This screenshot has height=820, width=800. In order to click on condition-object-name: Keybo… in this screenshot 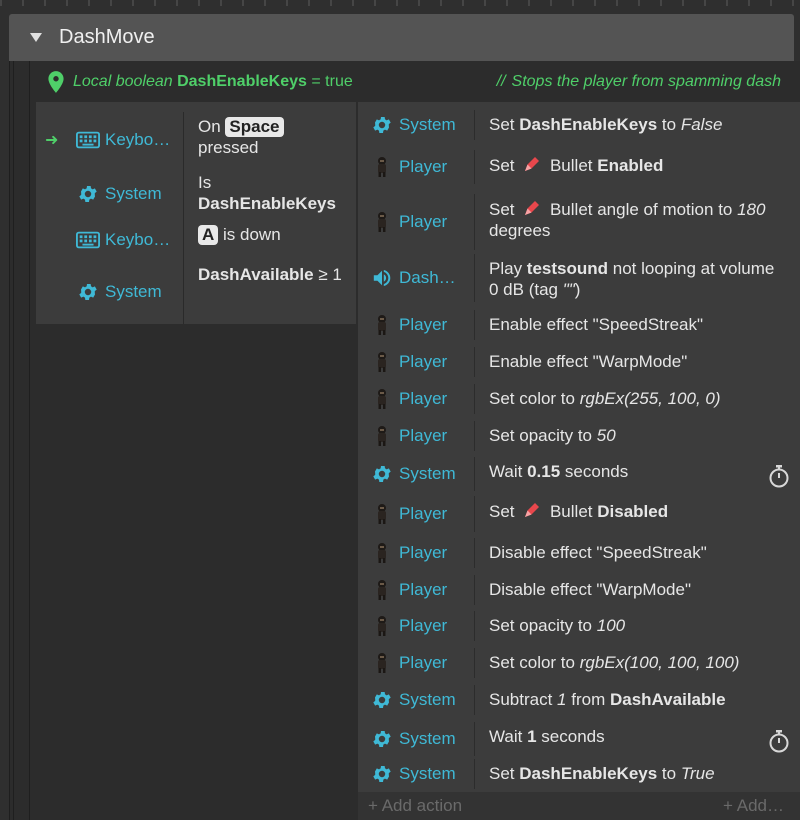, I will do `click(138, 139)`.